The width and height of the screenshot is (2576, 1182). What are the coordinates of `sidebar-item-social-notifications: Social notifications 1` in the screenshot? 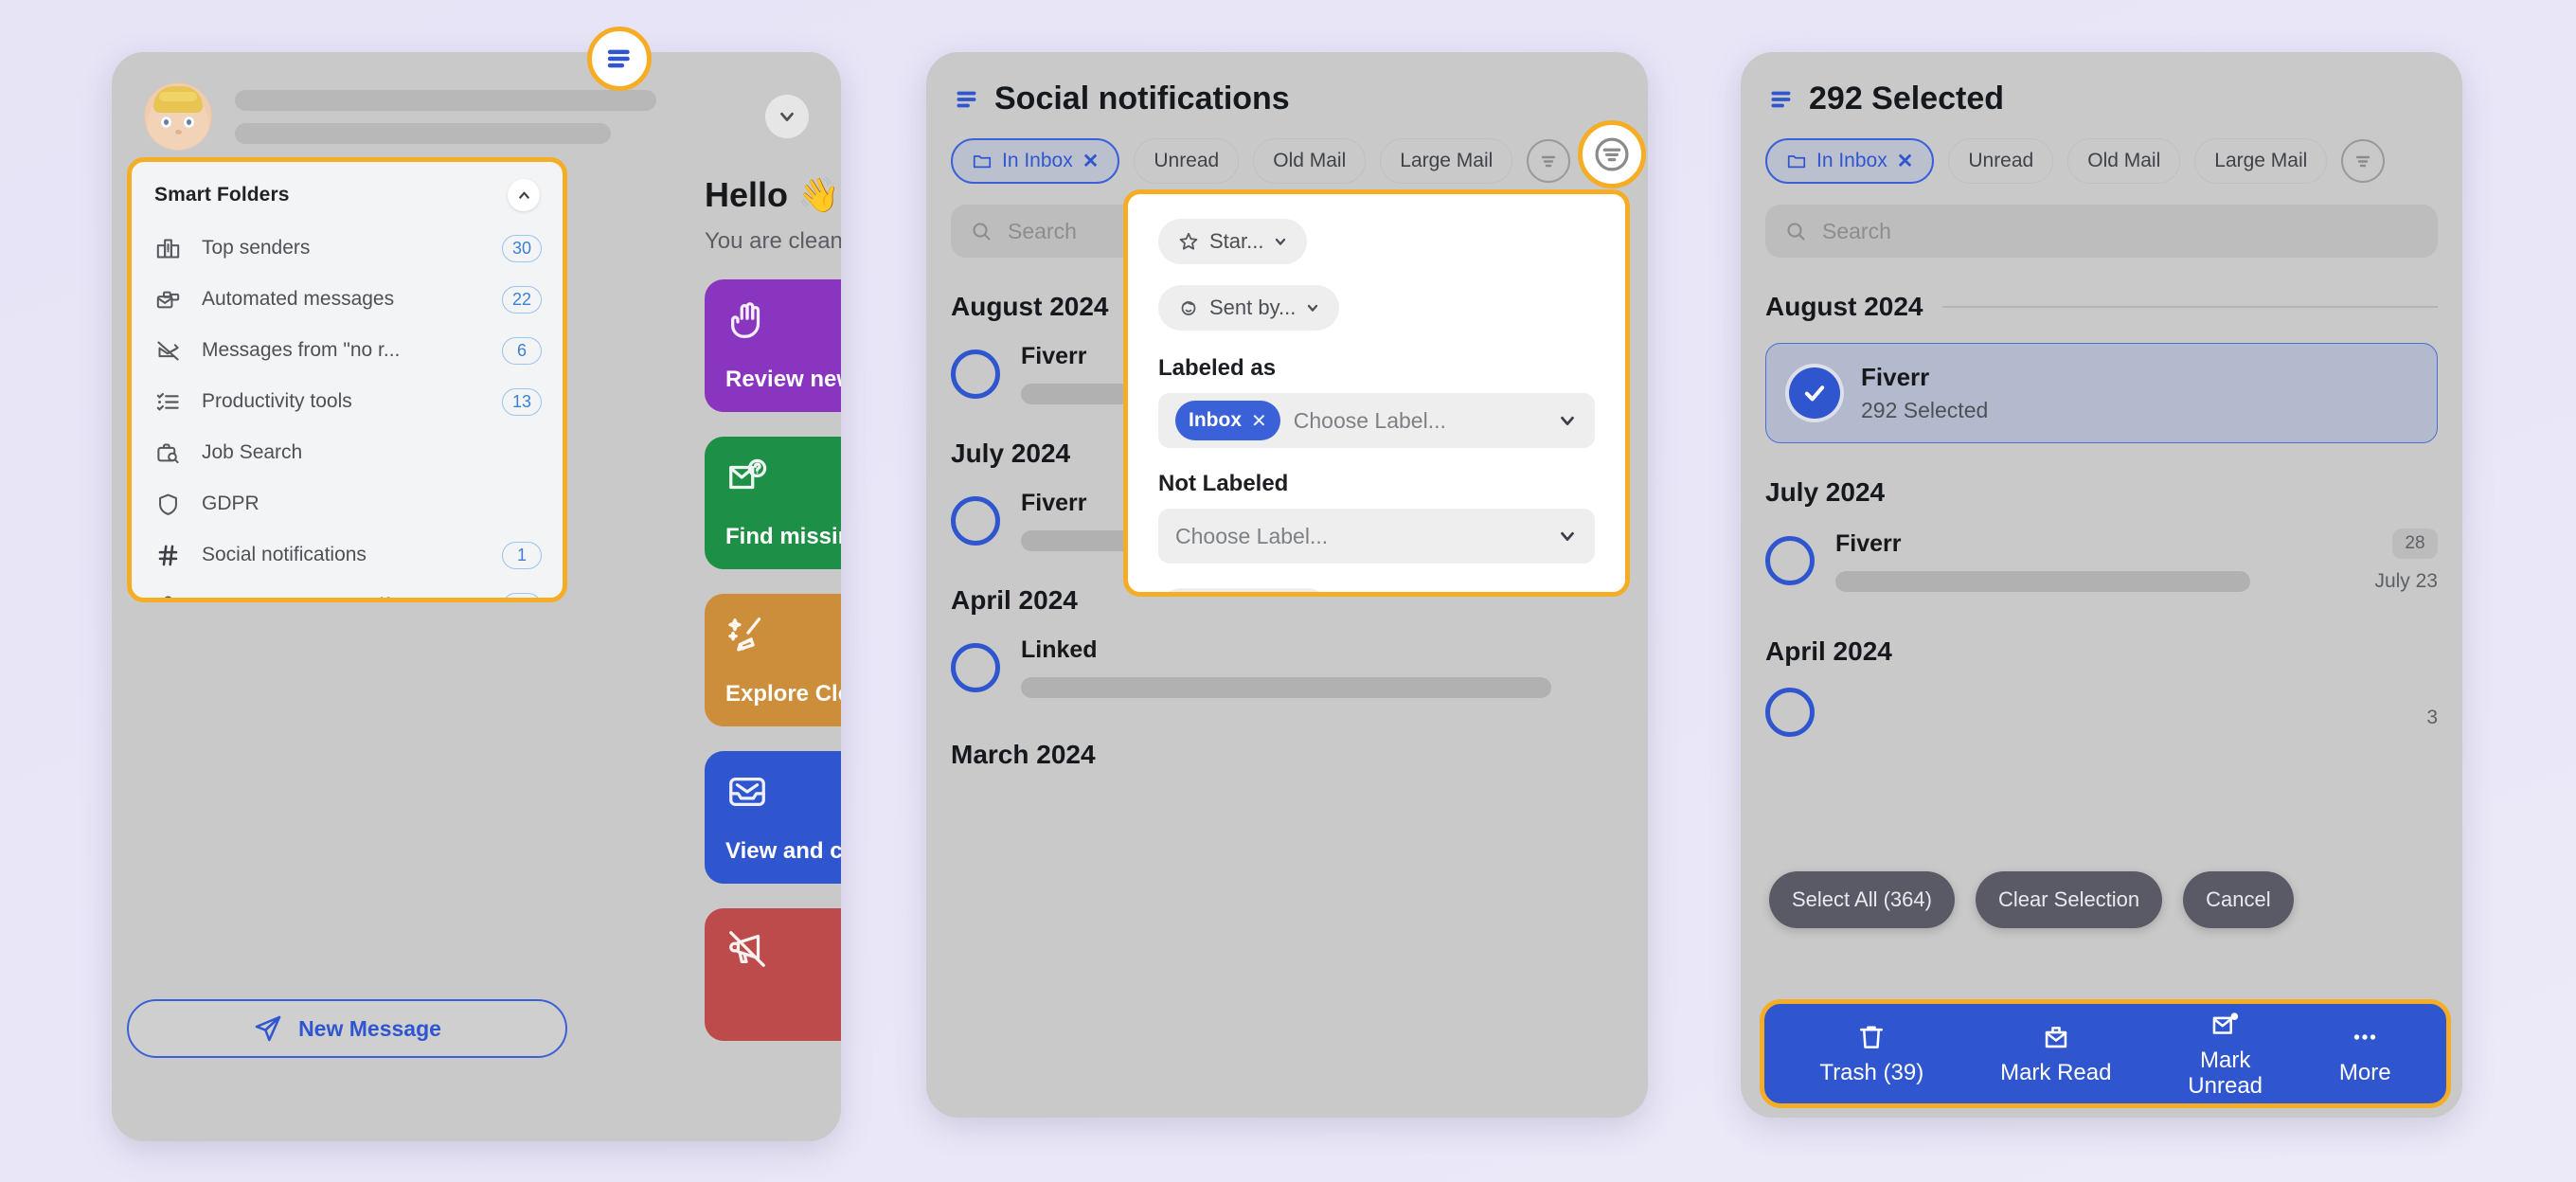 It's located at (347, 555).